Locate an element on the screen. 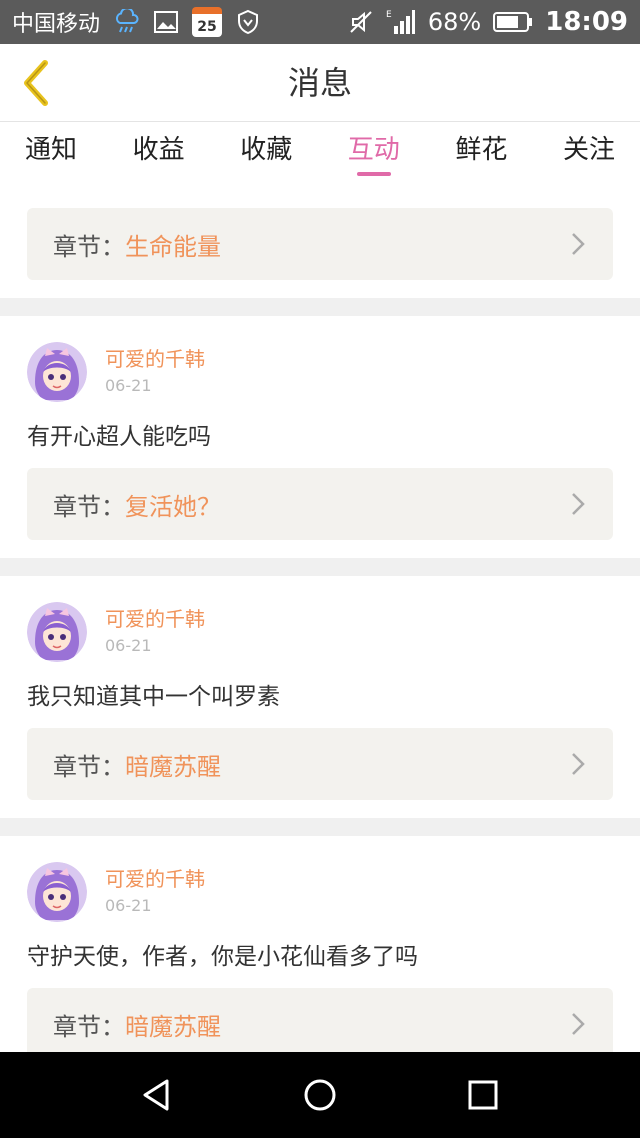 This screenshot has height=1138, width=640. back-arrow-icon is located at coordinates (36, 83).